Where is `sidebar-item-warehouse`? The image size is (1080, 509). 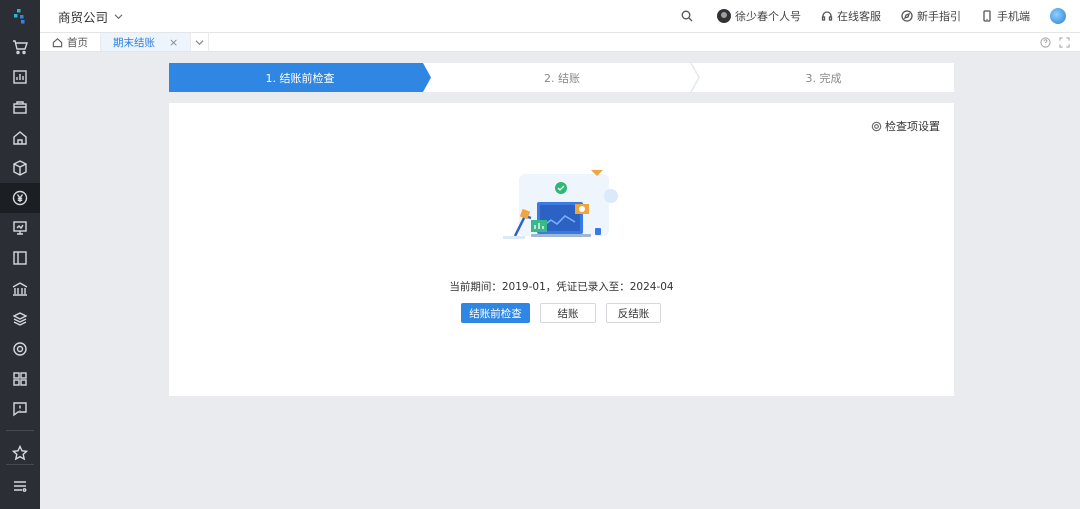
sidebar-item-warehouse is located at coordinates (20, 138).